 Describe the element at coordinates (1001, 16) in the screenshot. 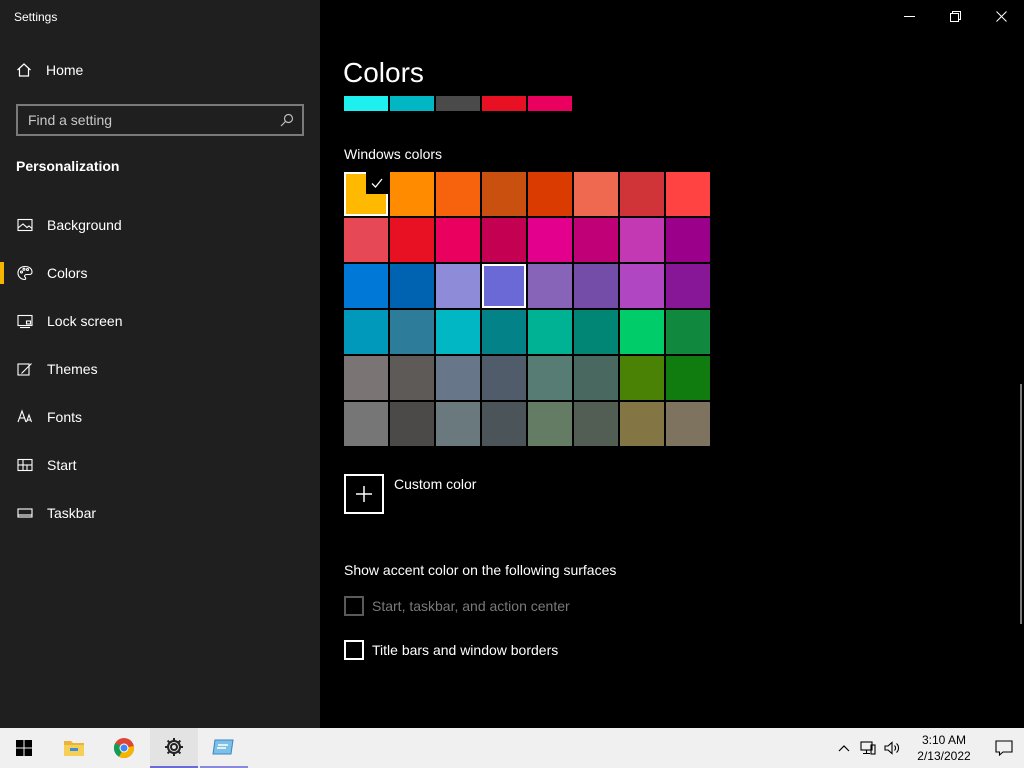

I see `close-button` at that location.